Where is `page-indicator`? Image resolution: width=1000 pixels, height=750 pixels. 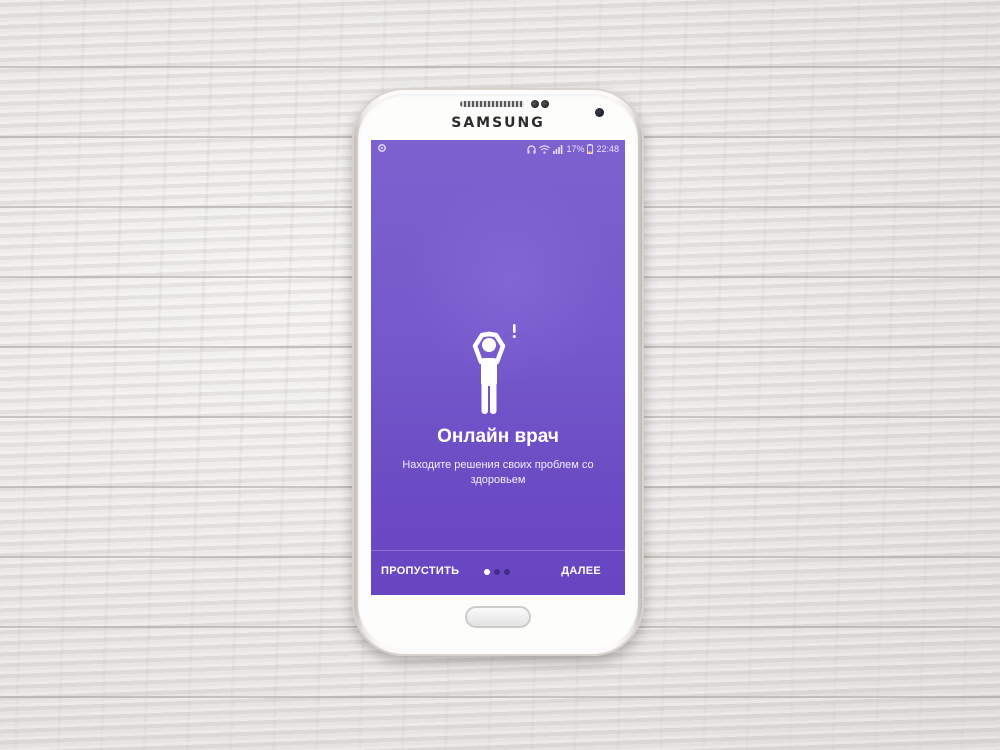
page-indicator is located at coordinates (497, 572).